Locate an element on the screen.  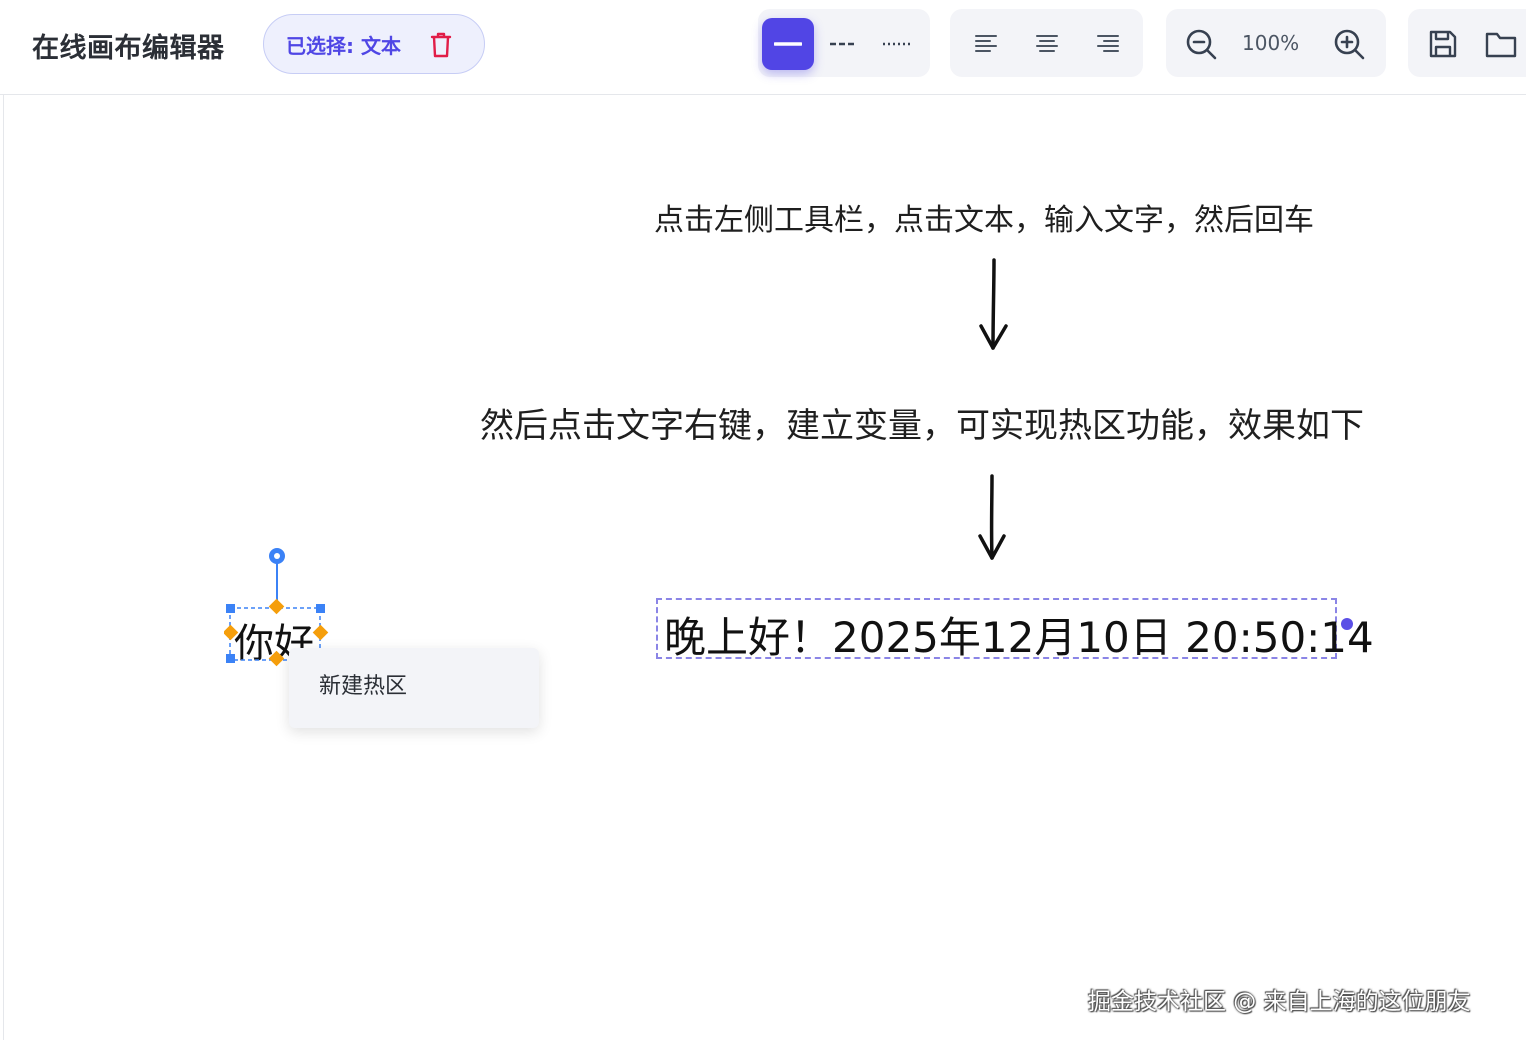
save-button is located at coordinates (1443, 44).